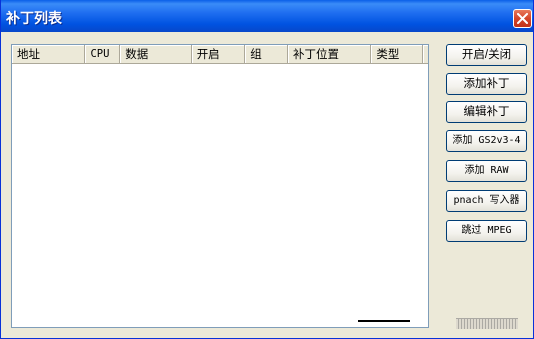 This screenshot has height=339, width=534. Describe the element at coordinates (486, 201) in the screenshot. I see `pnach-writer-button: pnach 写入器` at that location.